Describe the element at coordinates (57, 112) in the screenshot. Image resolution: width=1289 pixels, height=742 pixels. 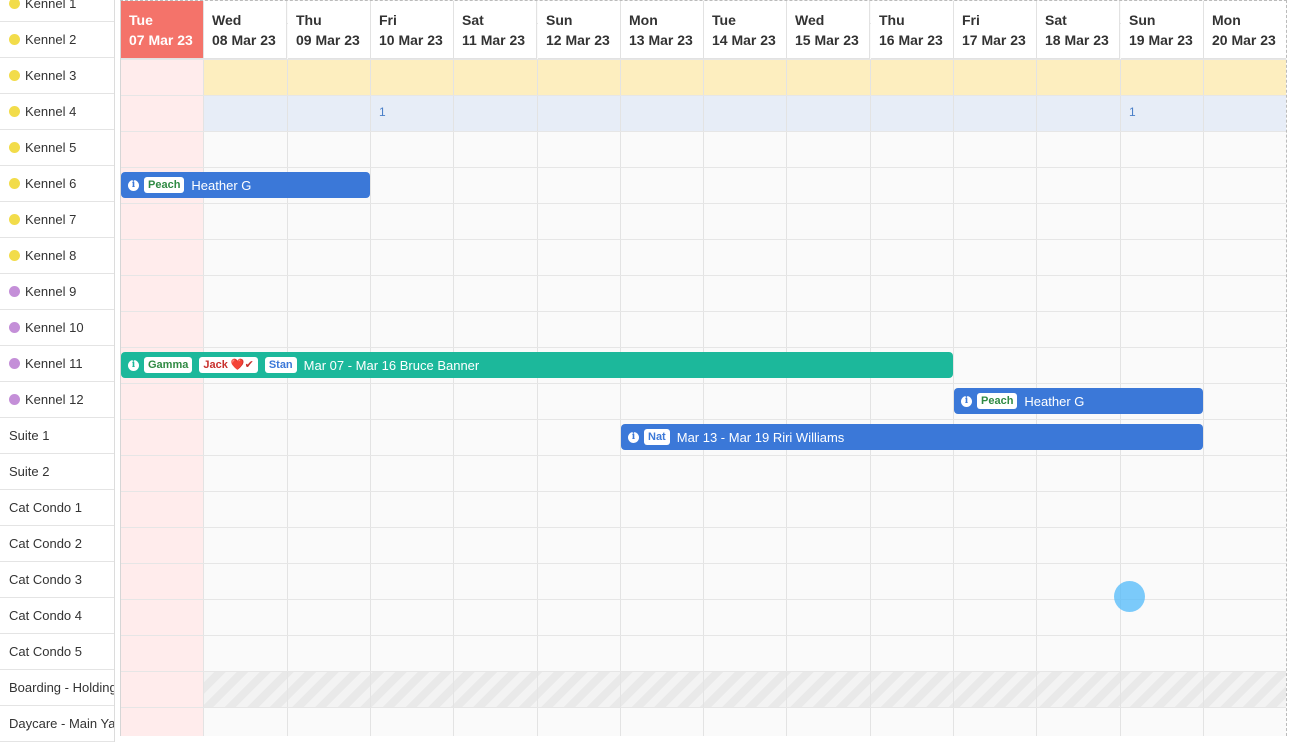
I see `resource-row: Kennel 4` at that location.